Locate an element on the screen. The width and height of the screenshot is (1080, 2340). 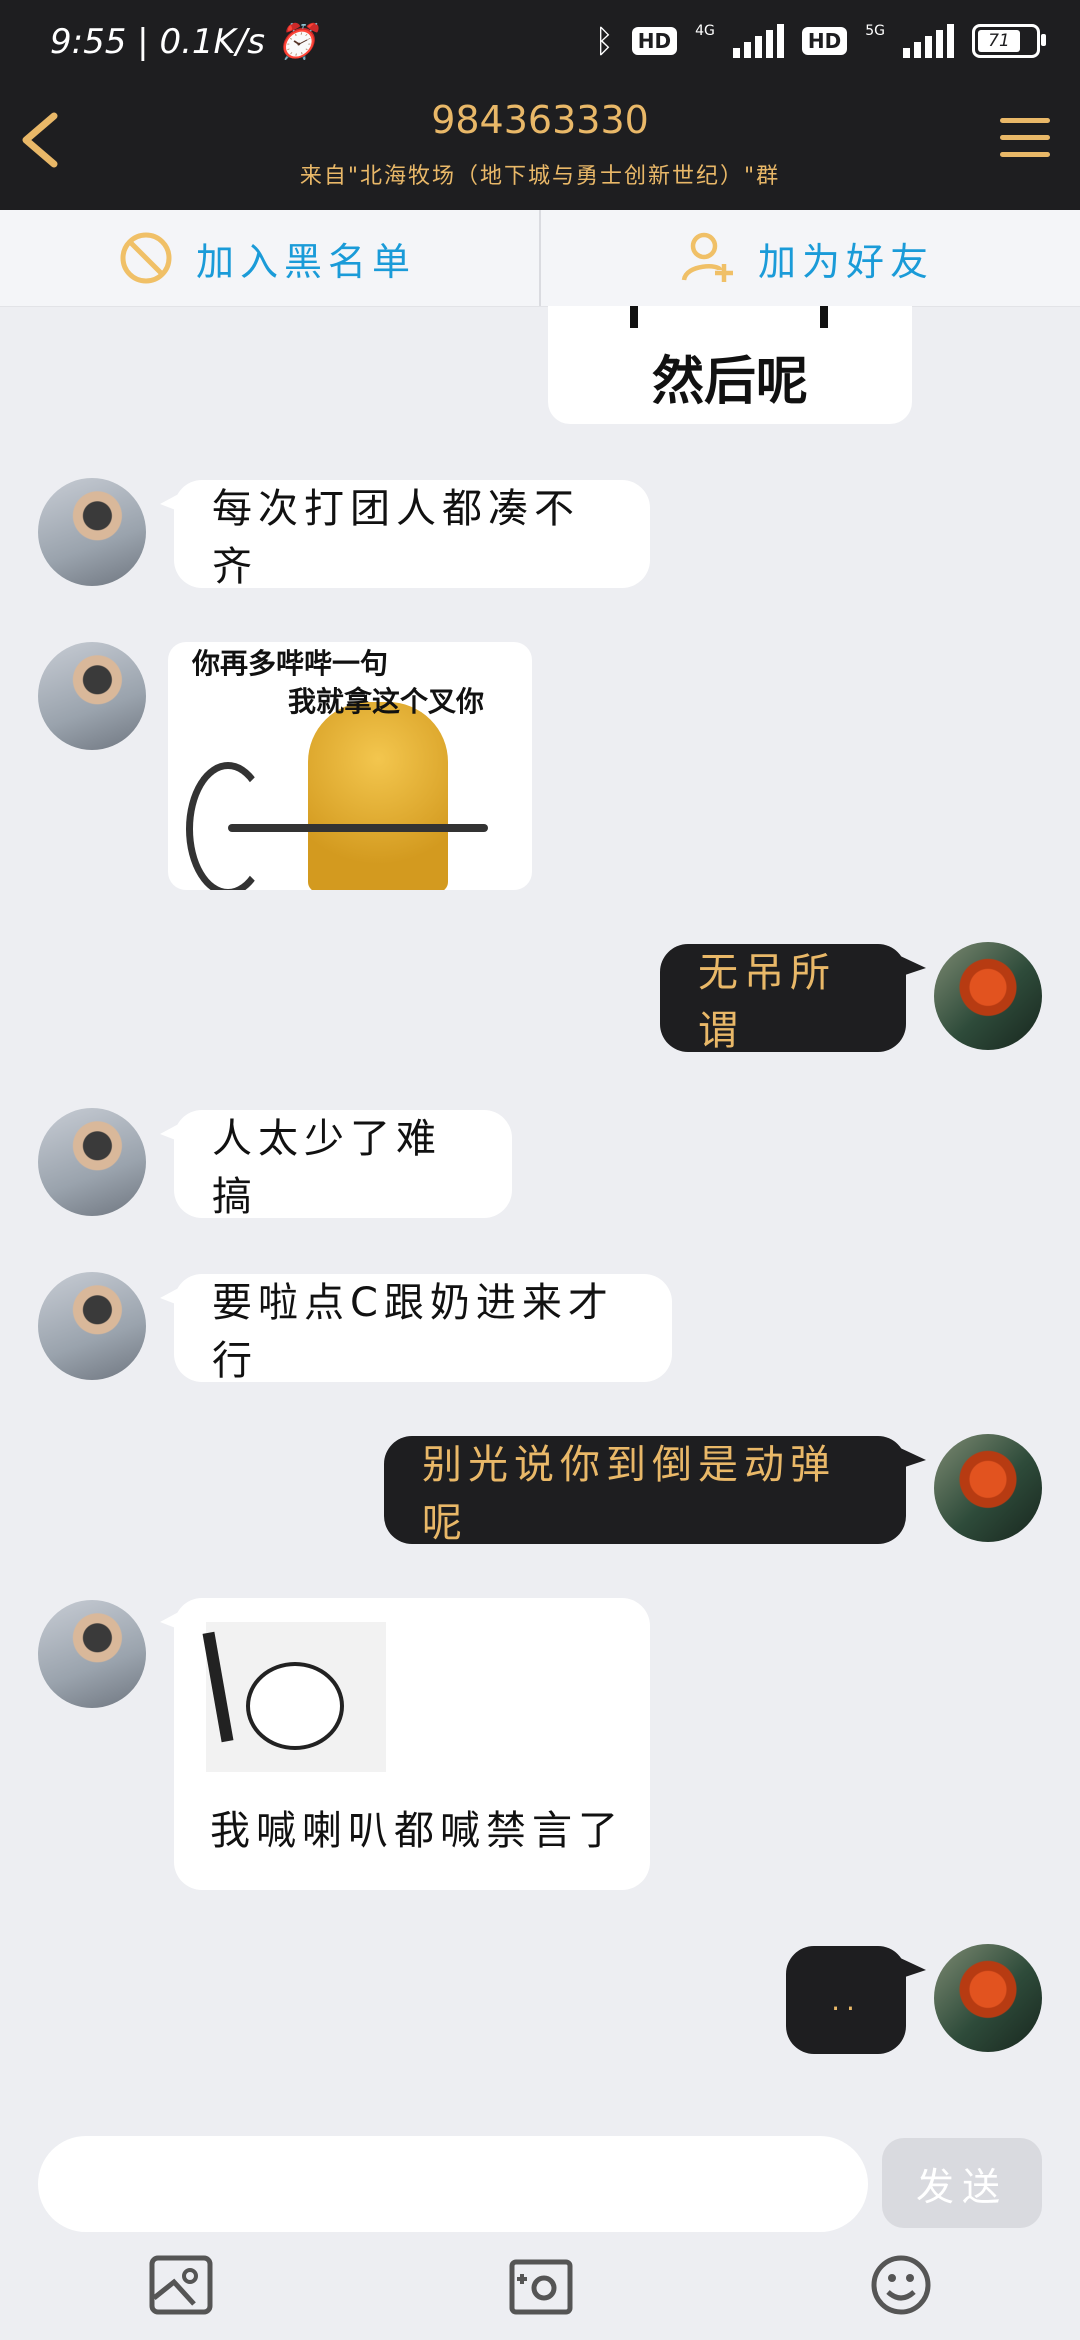
message-bubble-self: .. is located at coordinates (856, 2000).